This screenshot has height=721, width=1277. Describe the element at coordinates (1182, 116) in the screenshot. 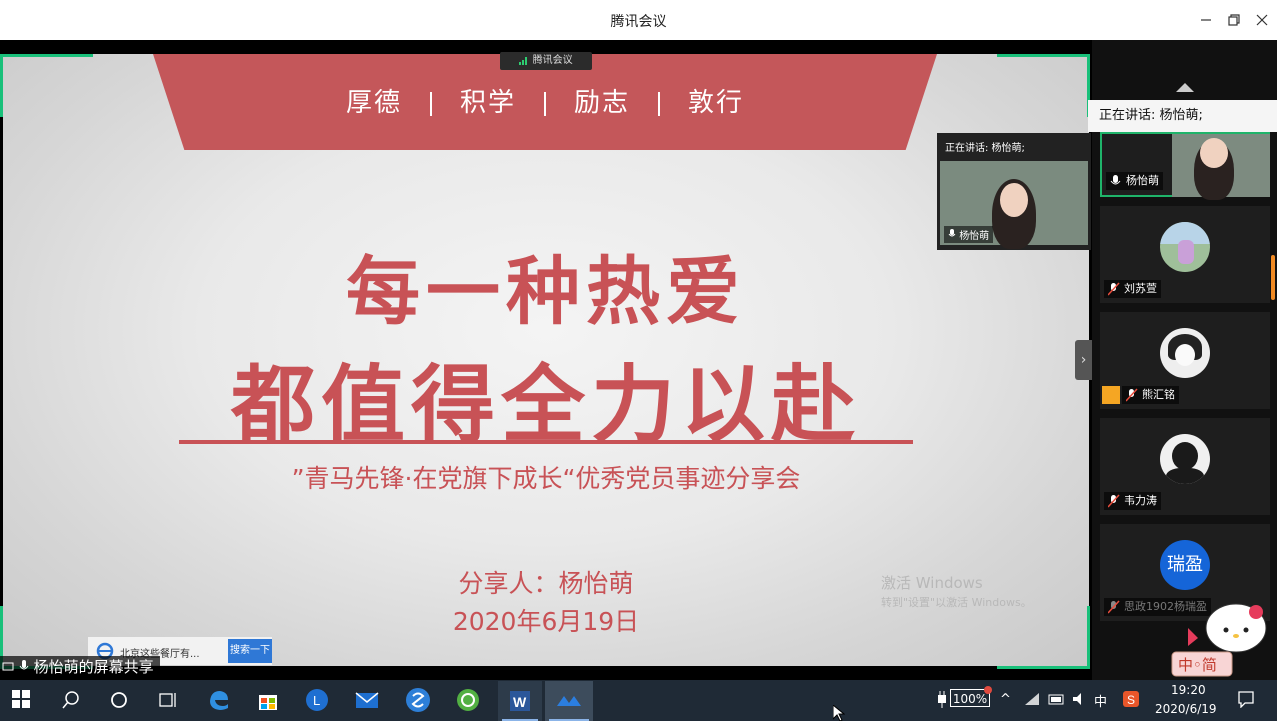

I see `sidebar-speaking-label: 正在讲话: 杨怡萌;` at that location.